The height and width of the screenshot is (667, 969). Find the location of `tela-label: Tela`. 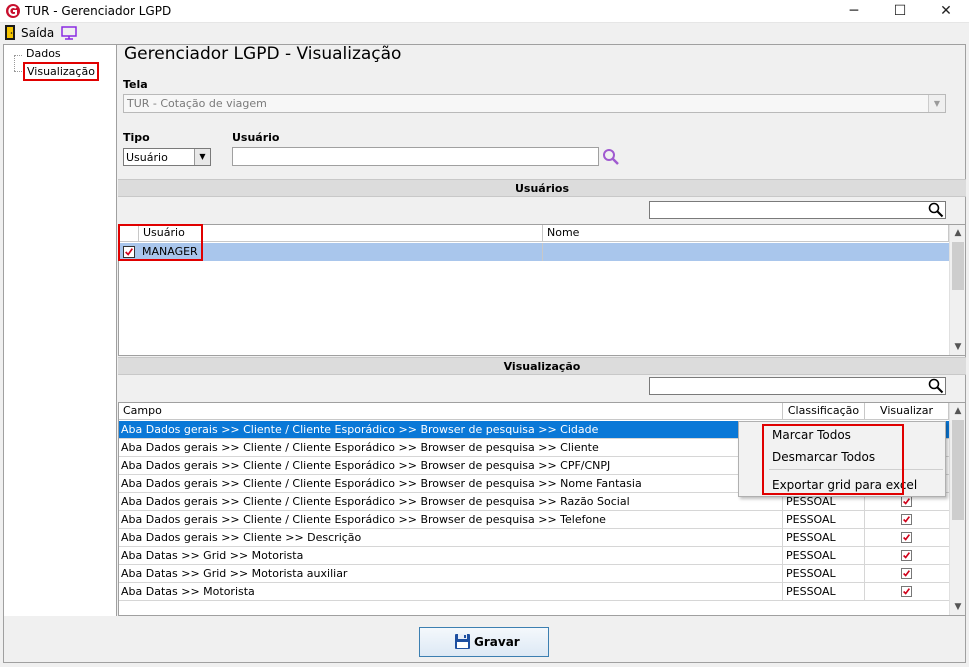

tela-label: Tela is located at coordinates (135, 84).